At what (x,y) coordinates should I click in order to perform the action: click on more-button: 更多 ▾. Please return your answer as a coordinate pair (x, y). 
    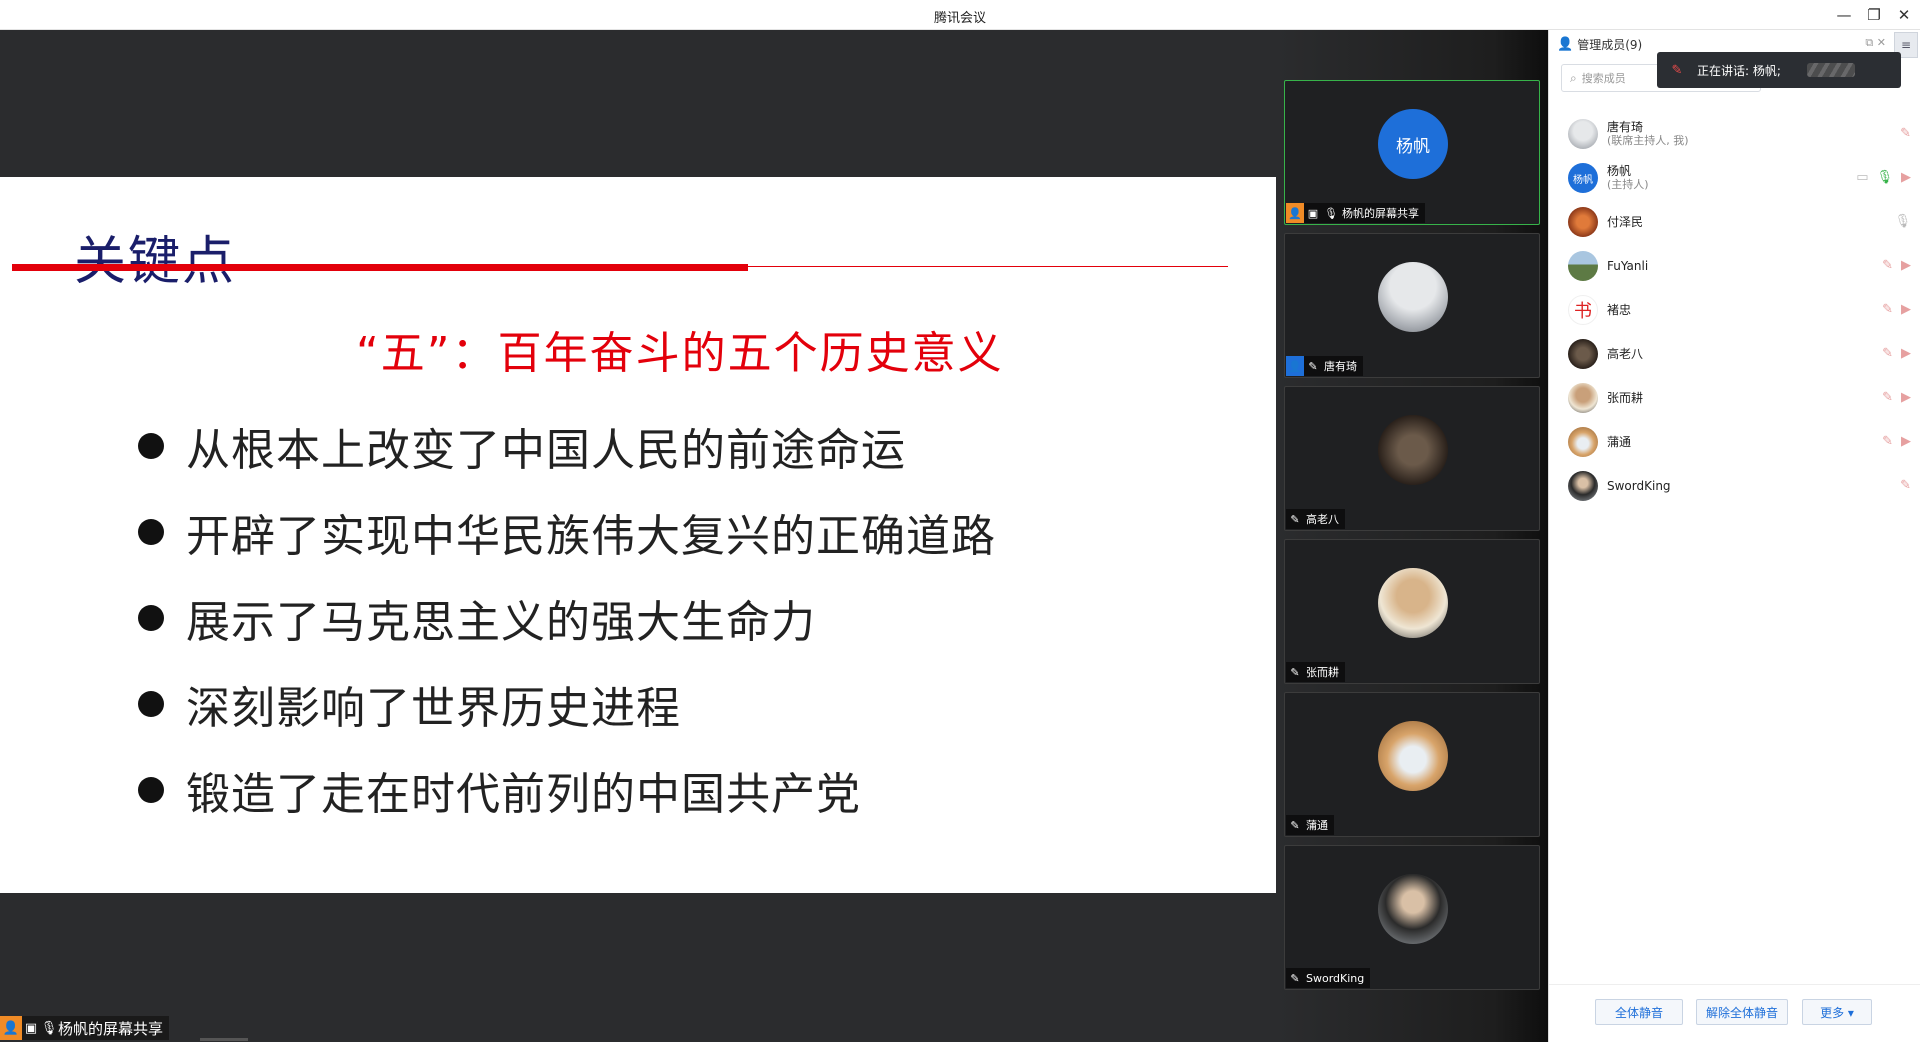
    Looking at the image, I should click on (1837, 1012).